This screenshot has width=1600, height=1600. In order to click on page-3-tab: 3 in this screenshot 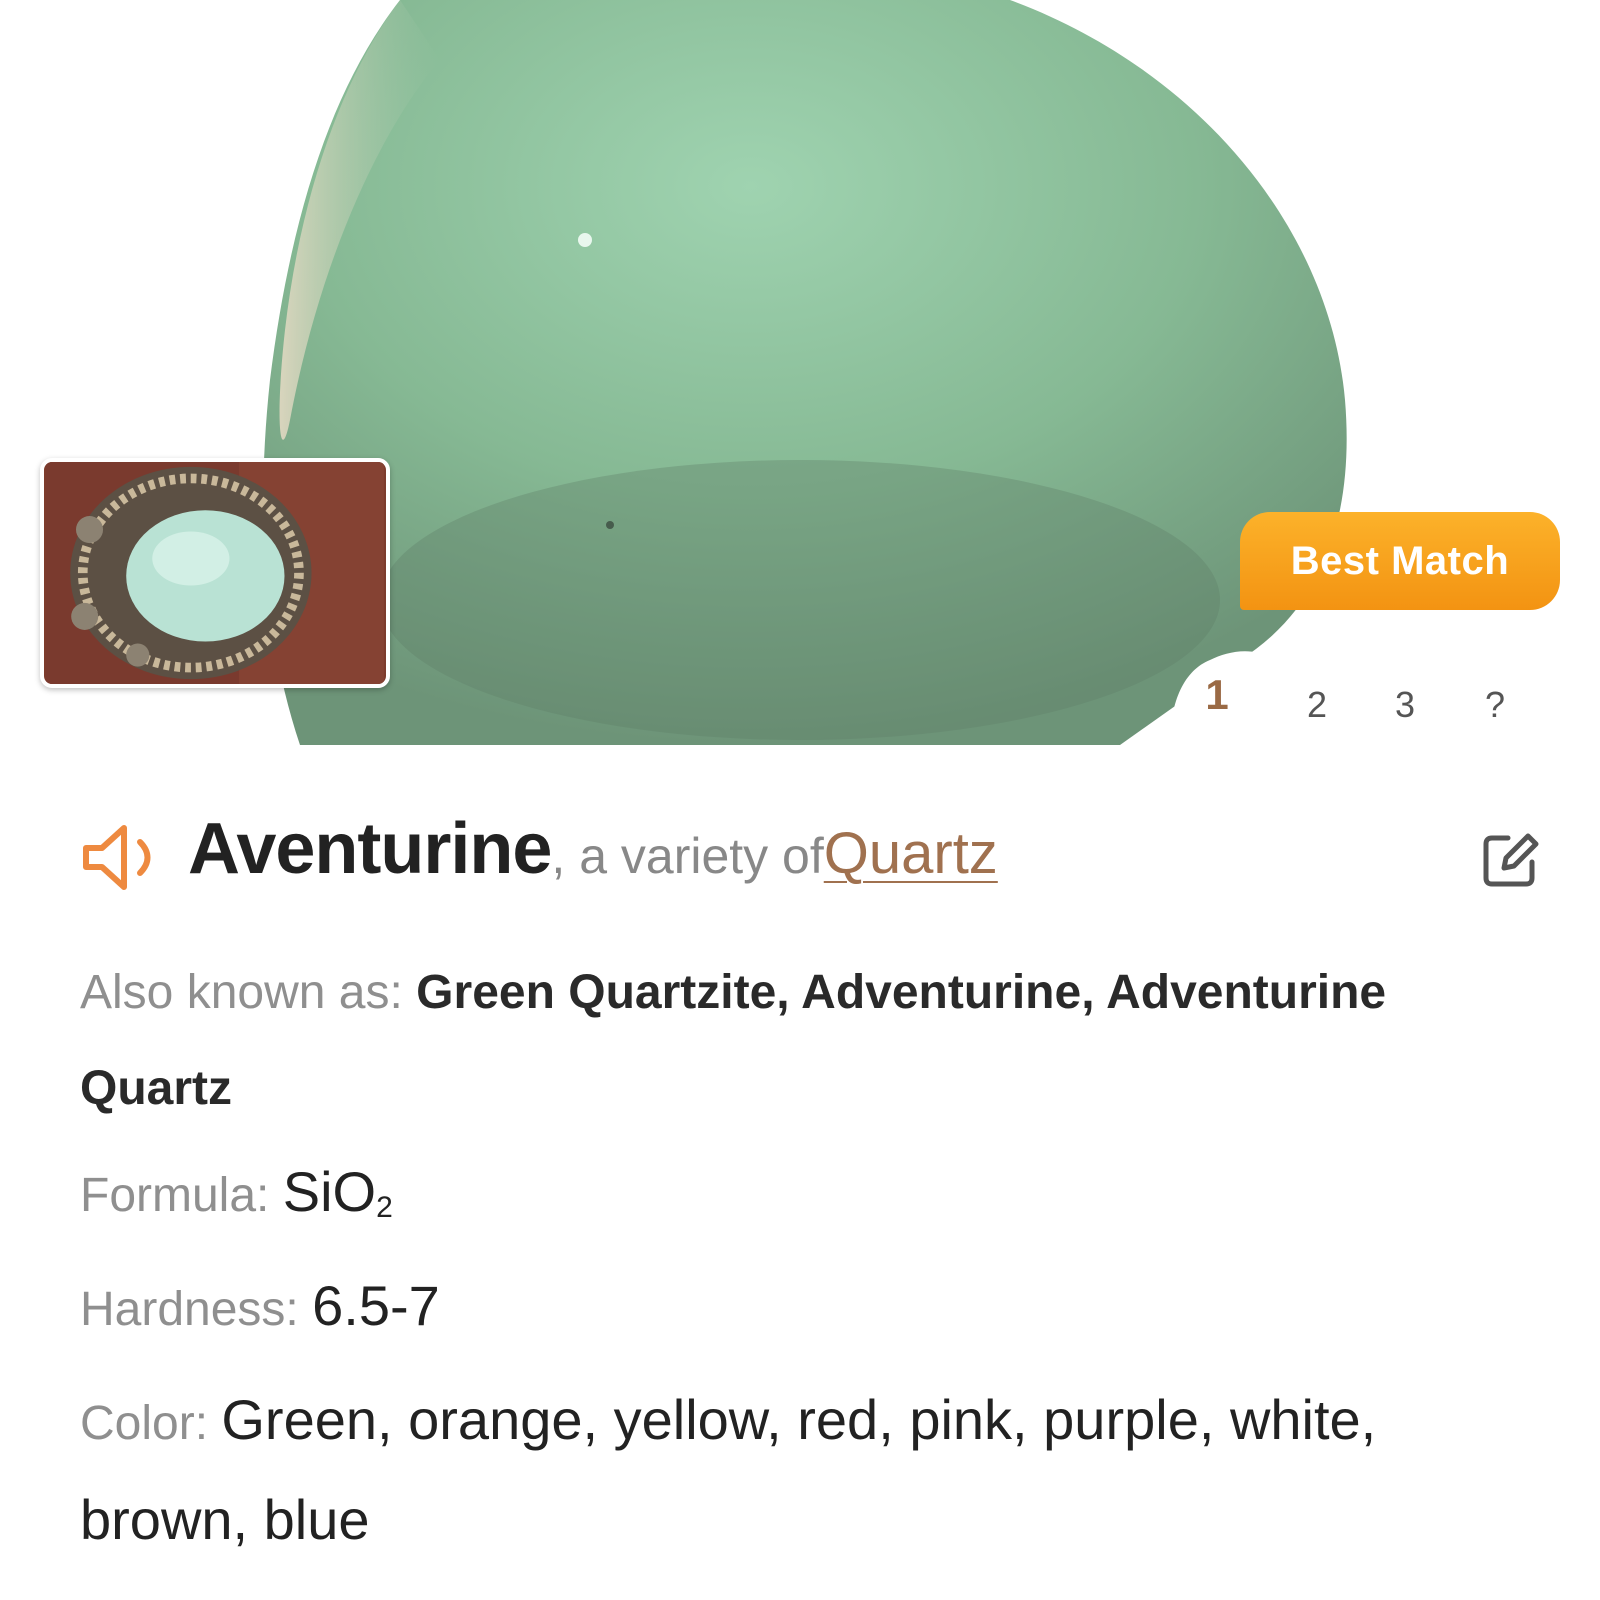, I will do `click(1405, 705)`.